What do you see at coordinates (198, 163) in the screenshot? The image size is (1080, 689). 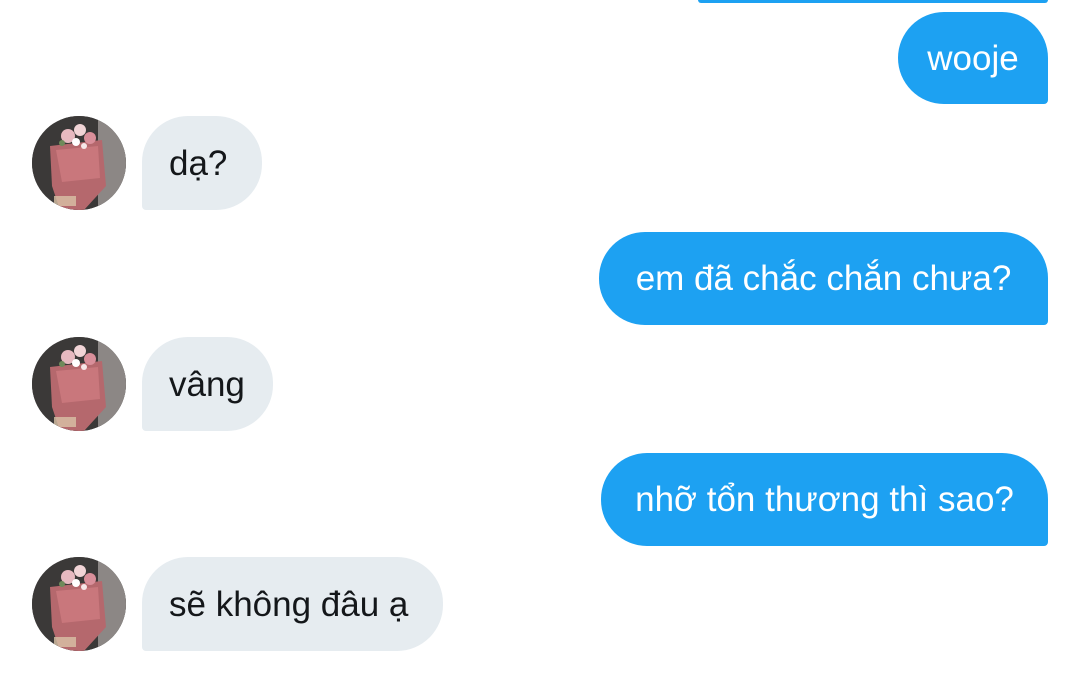 I see `message-text: dạ?` at bounding box center [198, 163].